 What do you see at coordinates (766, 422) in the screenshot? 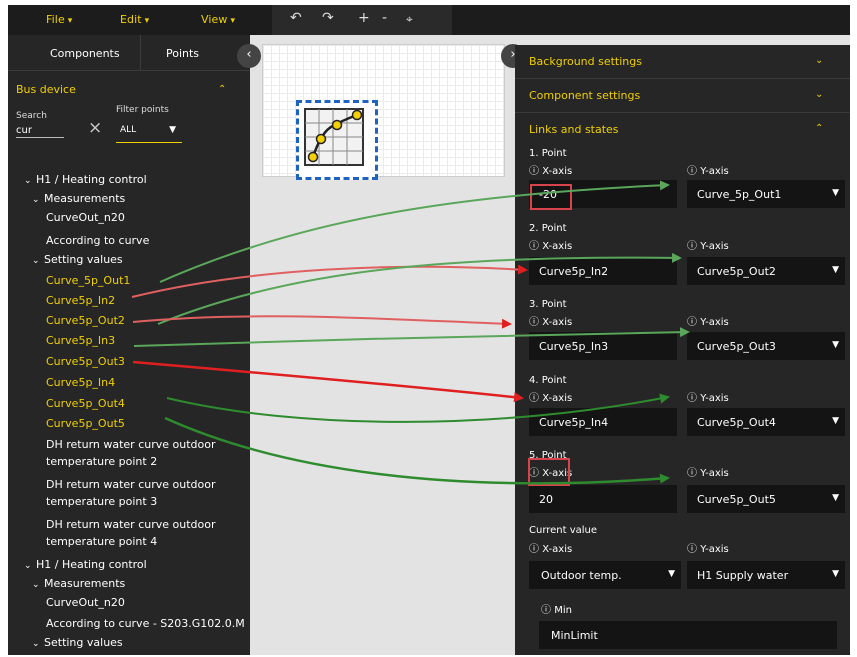
I see `point4-y-select: Curve5p_Out4 ▼` at bounding box center [766, 422].